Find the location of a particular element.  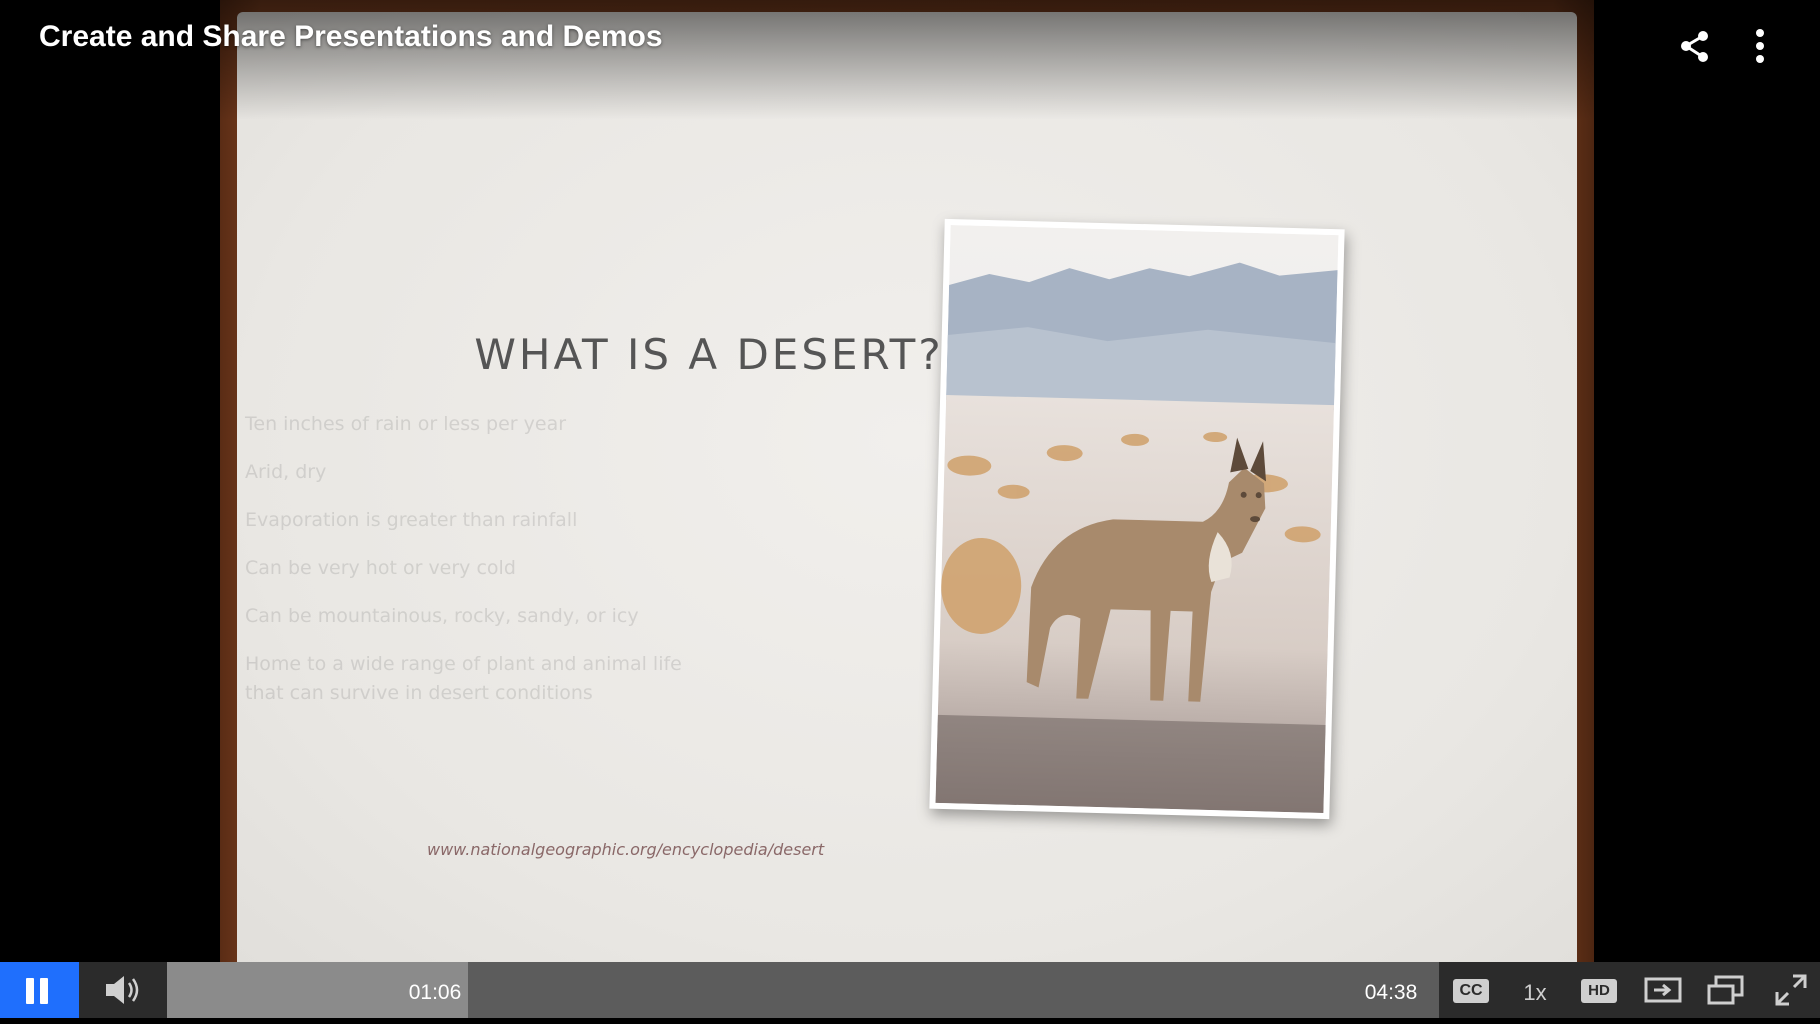

current-time: 01:06 is located at coordinates (435, 992).